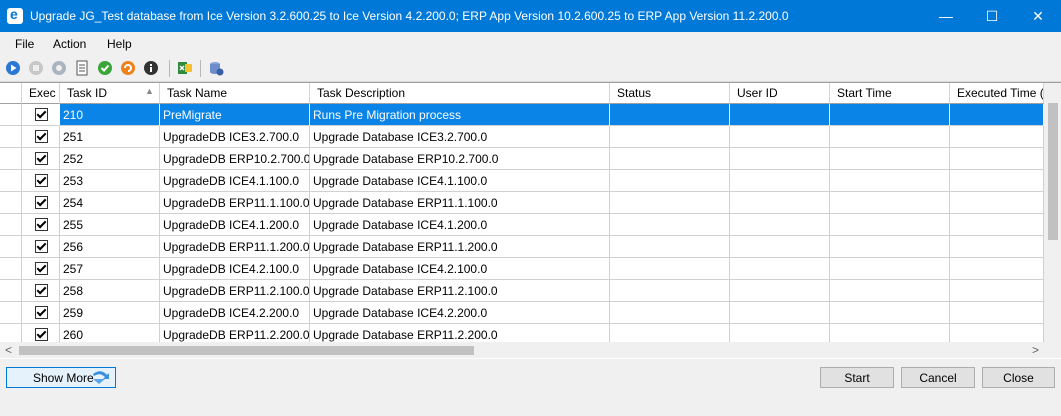 The image size is (1061, 416). I want to click on cell-task-id: 258, so click(110, 291).